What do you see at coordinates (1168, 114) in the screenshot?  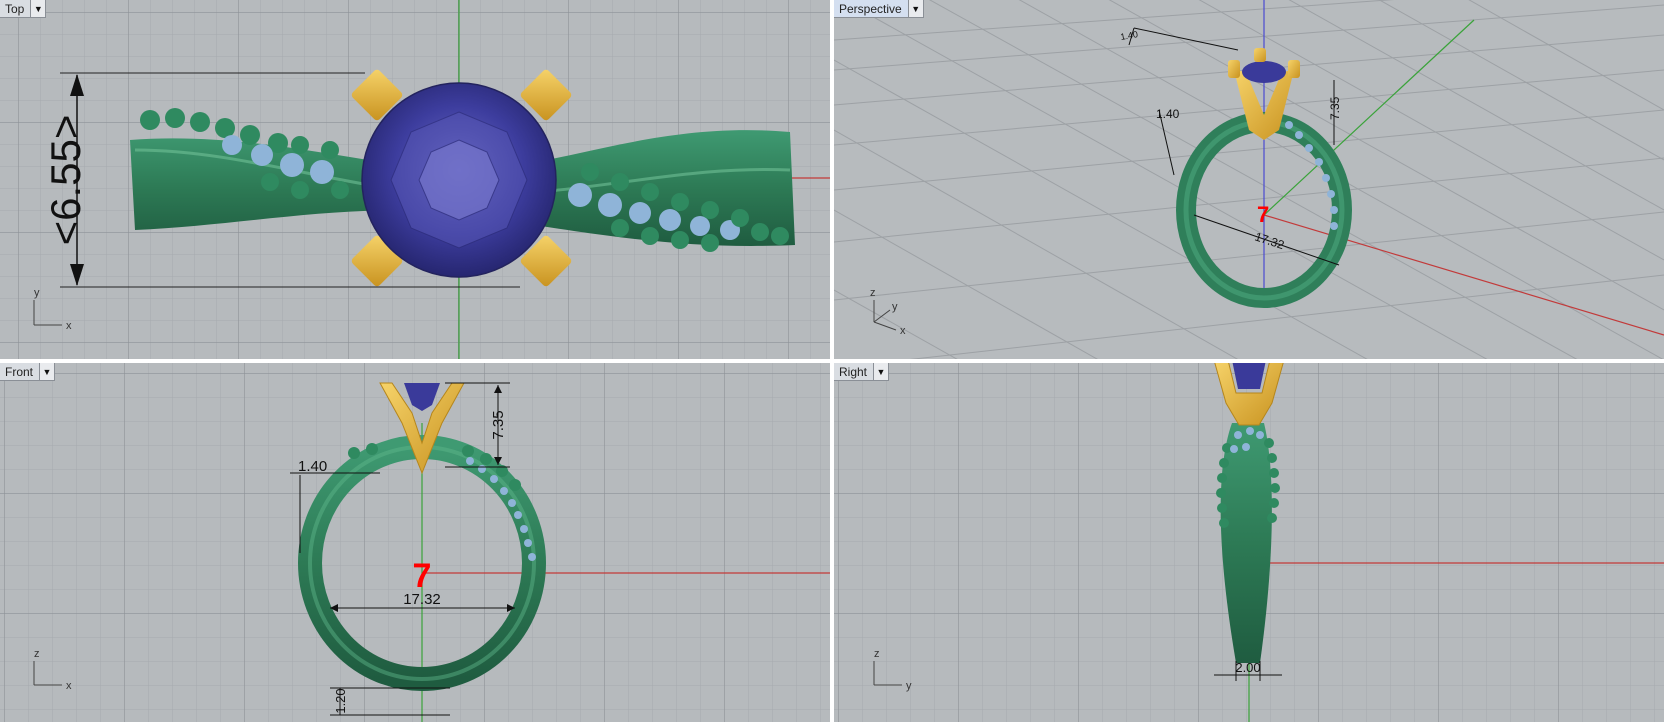 I see `perspective-dim-width: 1.40` at bounding box center [1168, 114].